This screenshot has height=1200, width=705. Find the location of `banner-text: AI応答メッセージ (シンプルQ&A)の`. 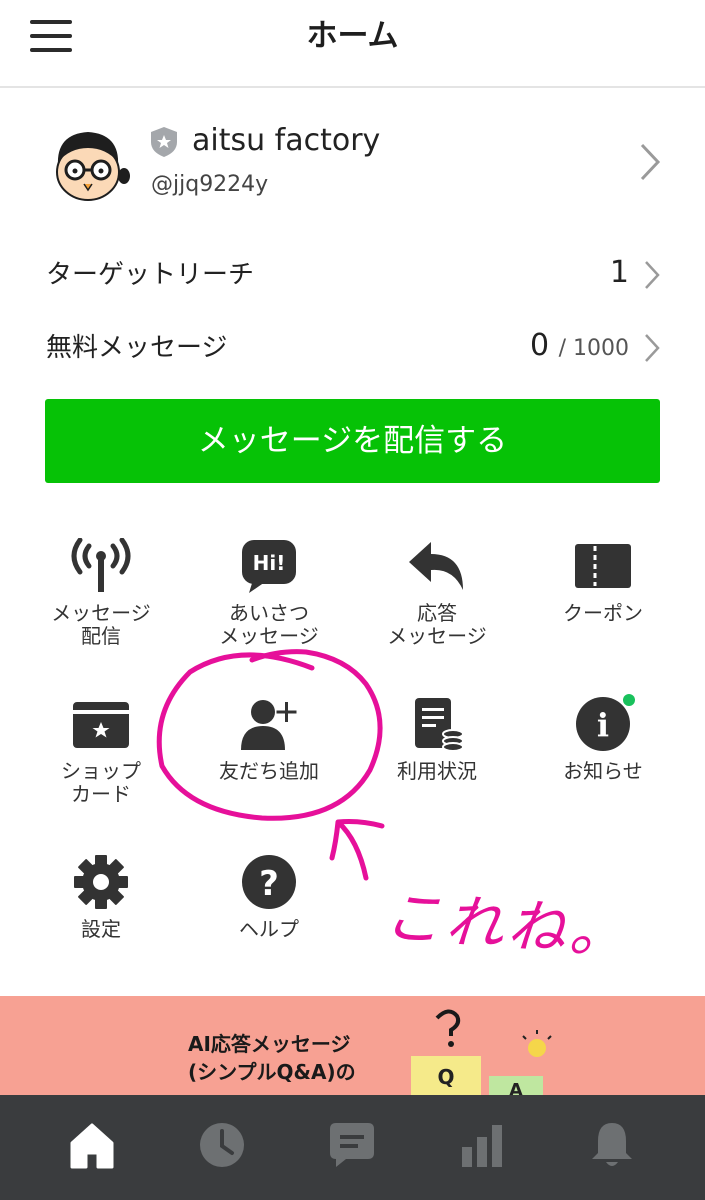

banner-text: AI応答メッセージ (シンプルQ&A)の is located at coordinates (272, 1058).